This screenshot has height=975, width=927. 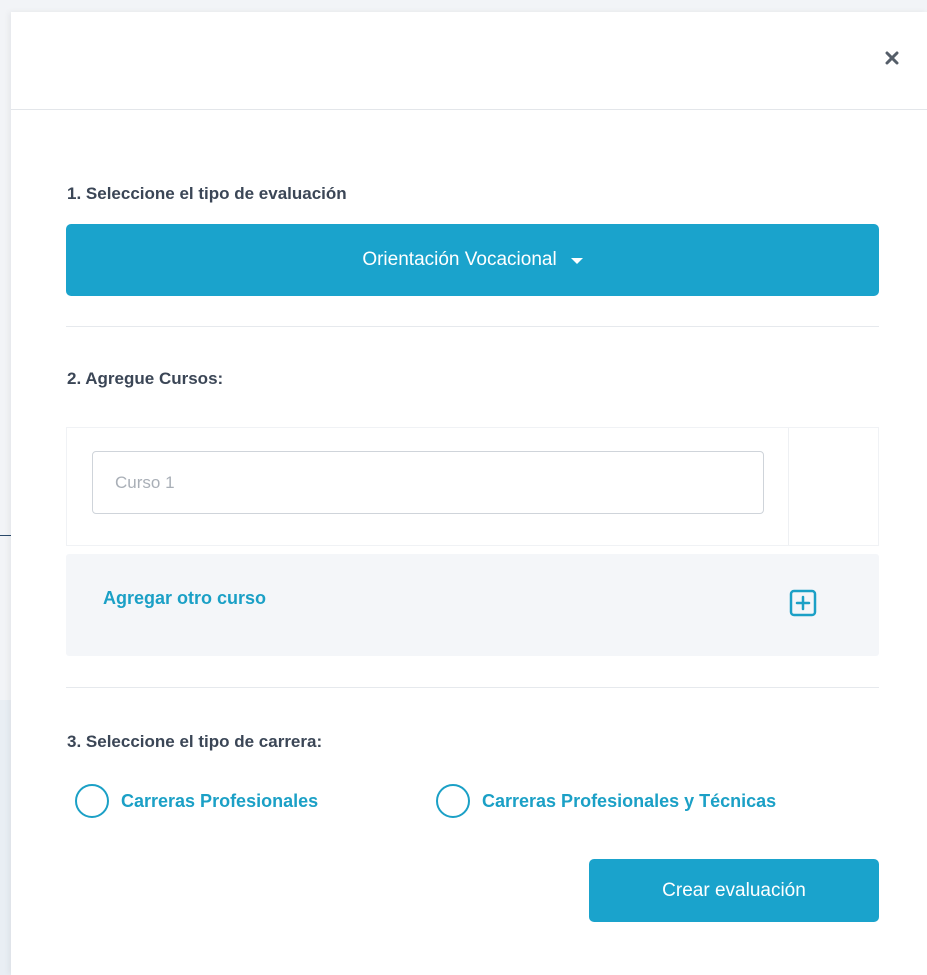 I want to click on create-evaluation-label: Crear evaluación, so click(x=734, y=890).